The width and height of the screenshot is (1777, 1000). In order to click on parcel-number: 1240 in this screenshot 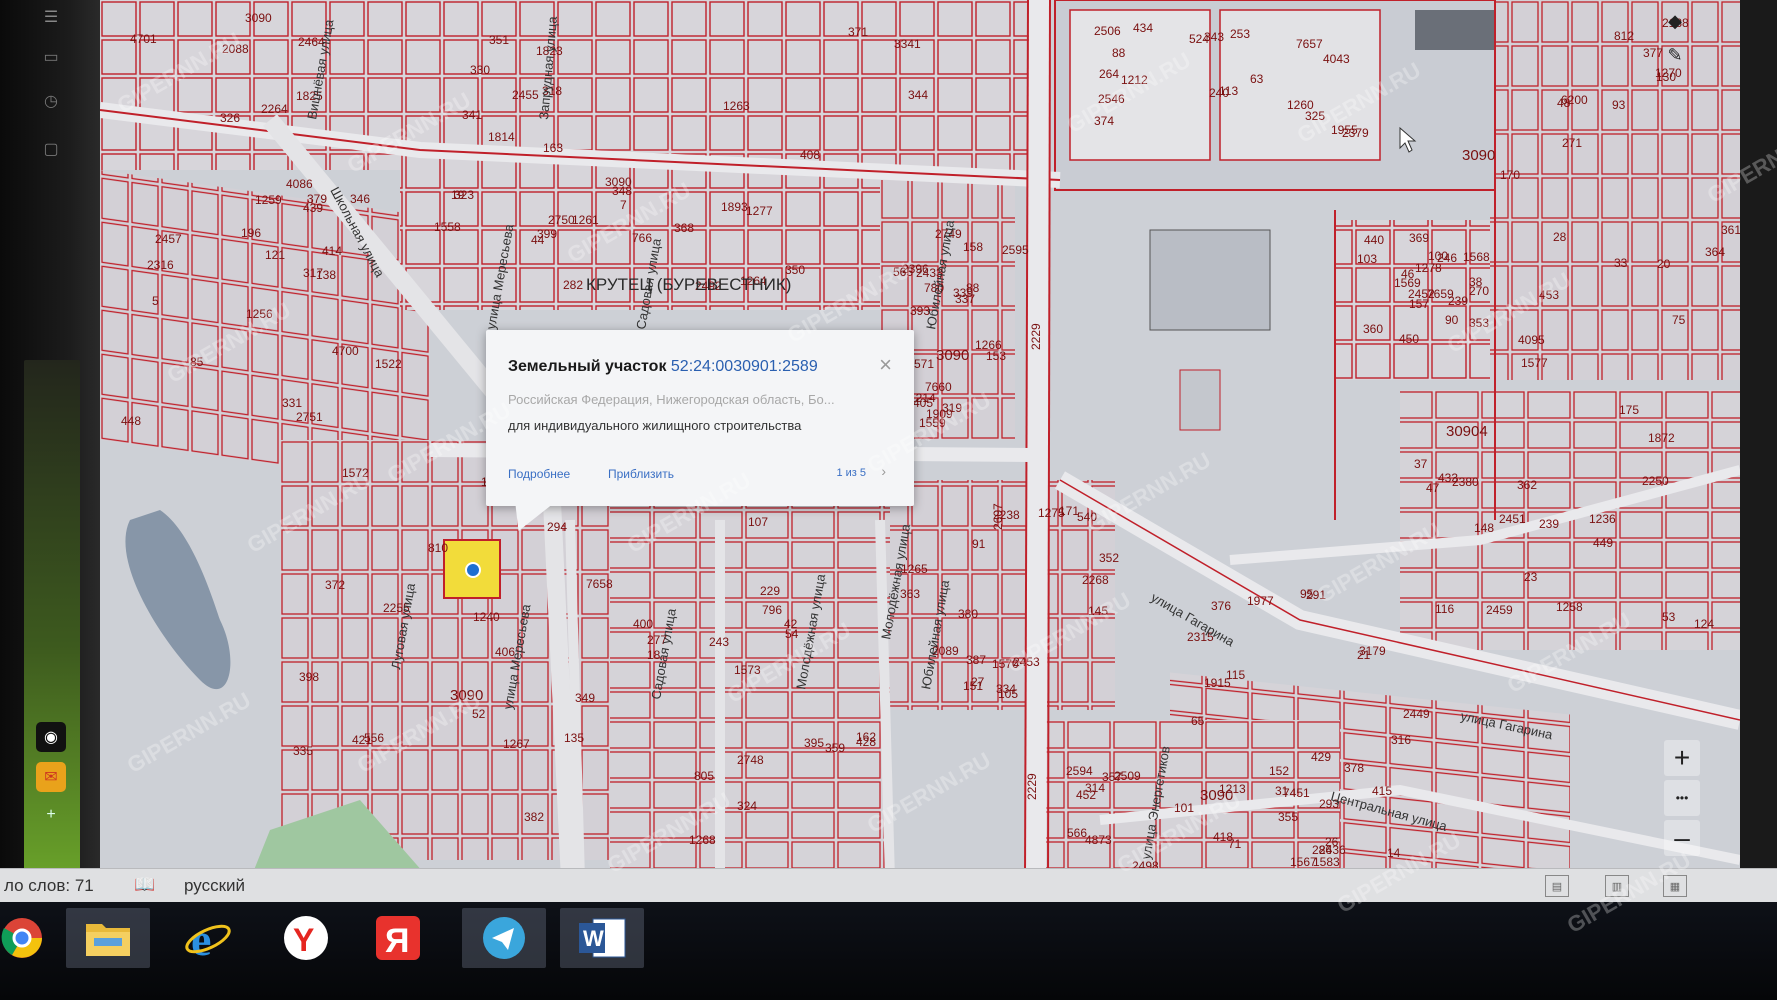, I will do `click(486, 617)`.